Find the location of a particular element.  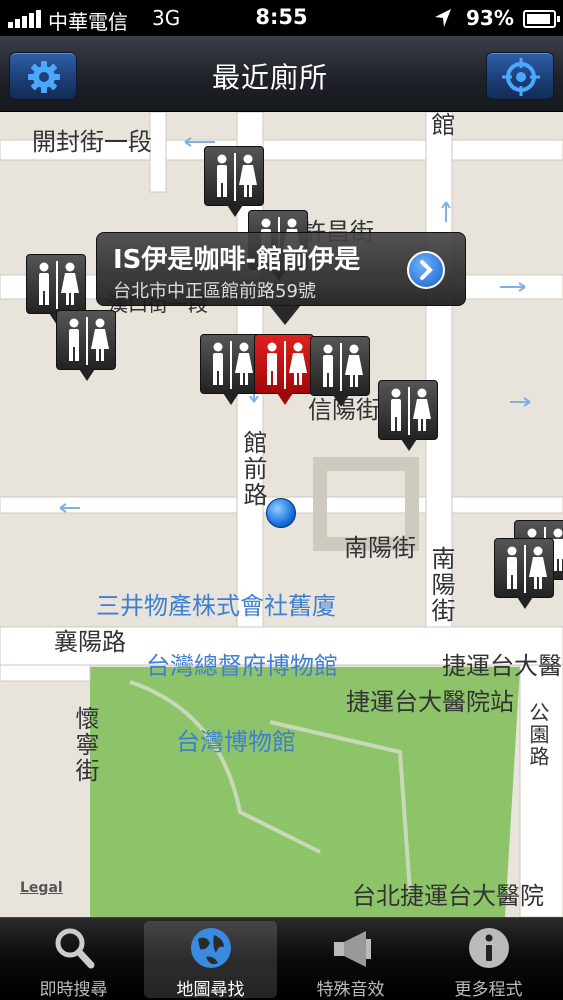

locate-button is located at coordinates (520, 76).